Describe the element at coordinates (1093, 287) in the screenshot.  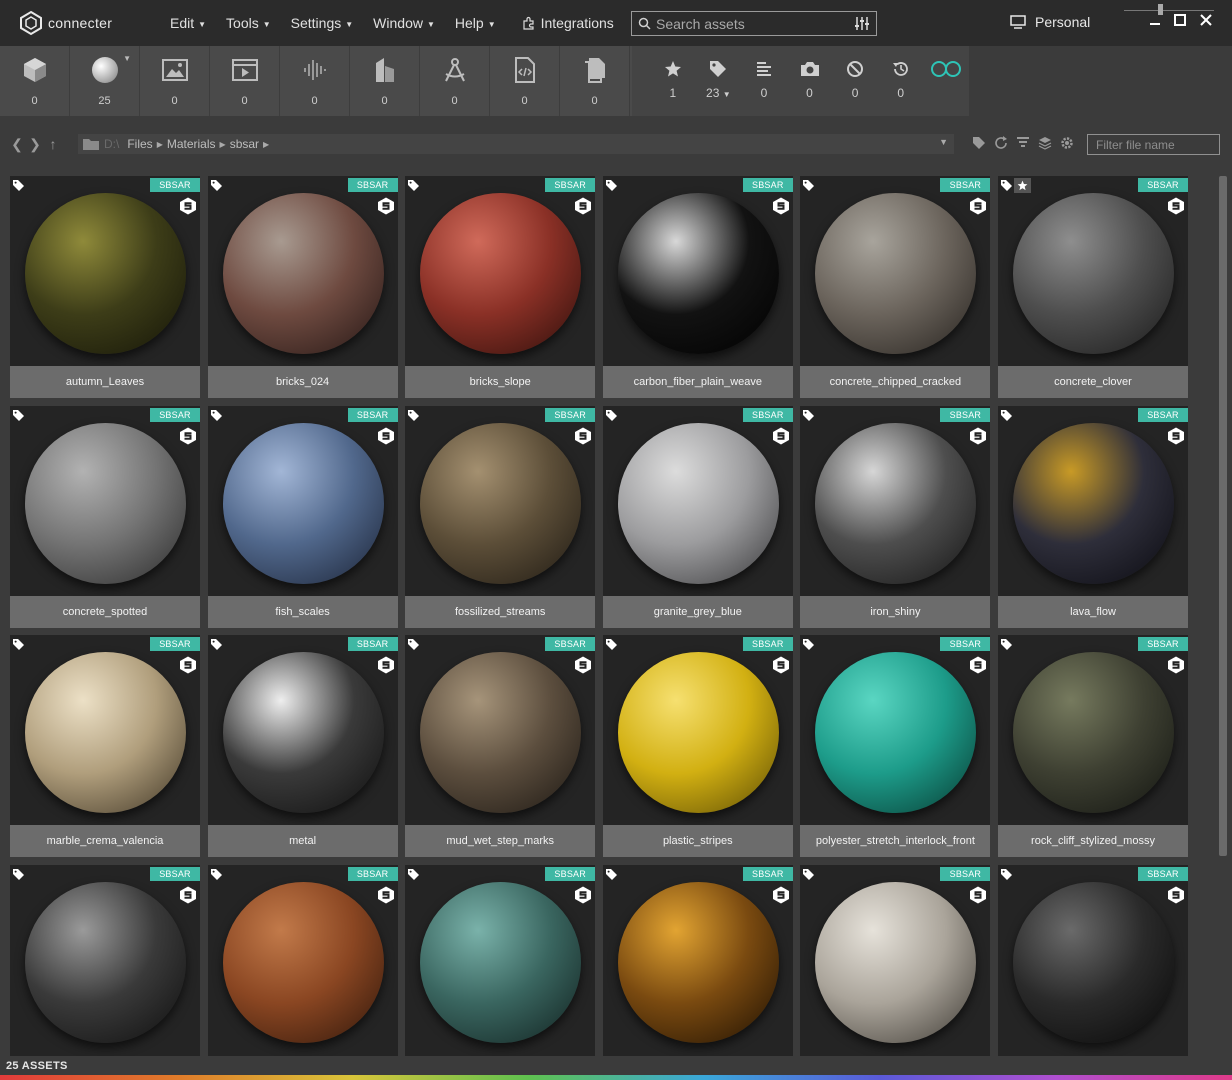
I see `asset-card: SBSAR concrete_clover` at that location.